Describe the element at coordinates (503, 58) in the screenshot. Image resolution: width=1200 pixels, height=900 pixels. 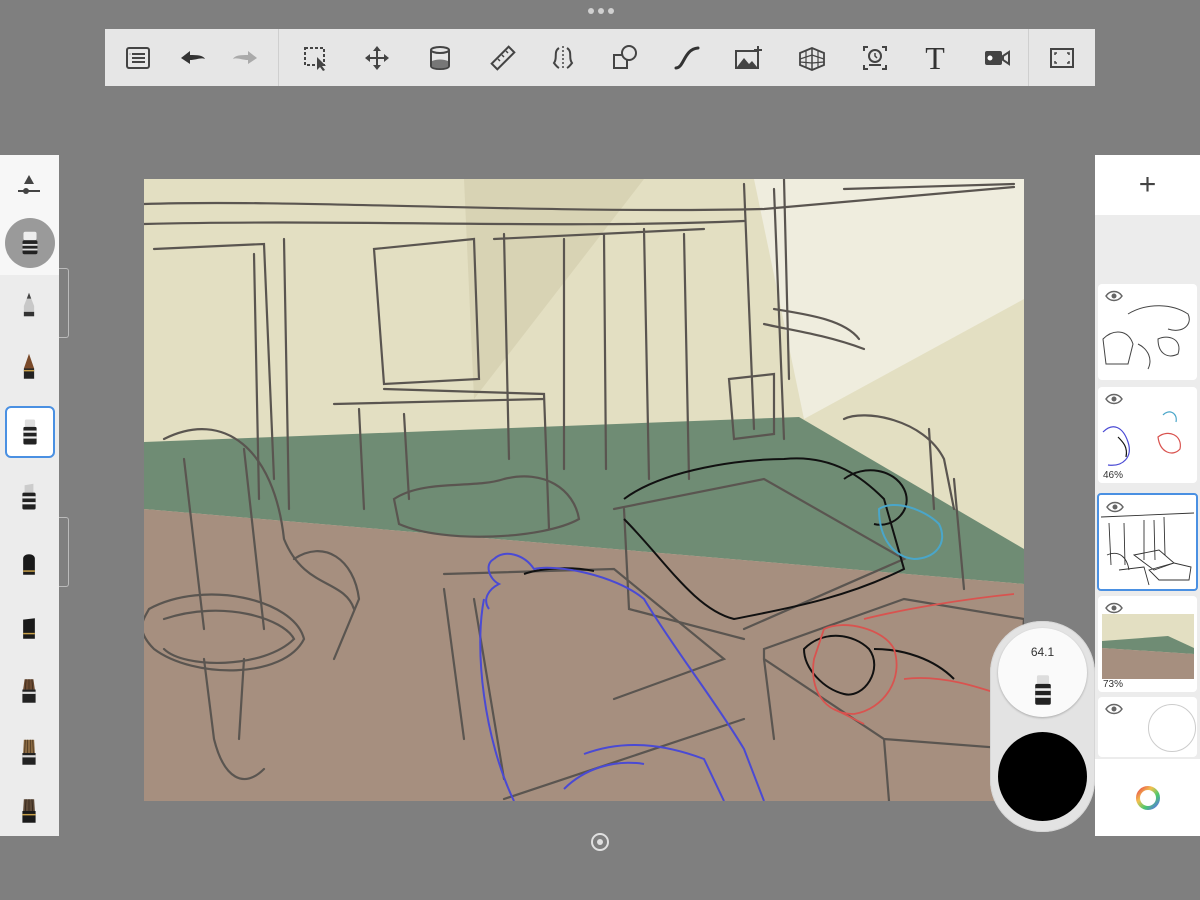
I see `ruler-icon` at that location.